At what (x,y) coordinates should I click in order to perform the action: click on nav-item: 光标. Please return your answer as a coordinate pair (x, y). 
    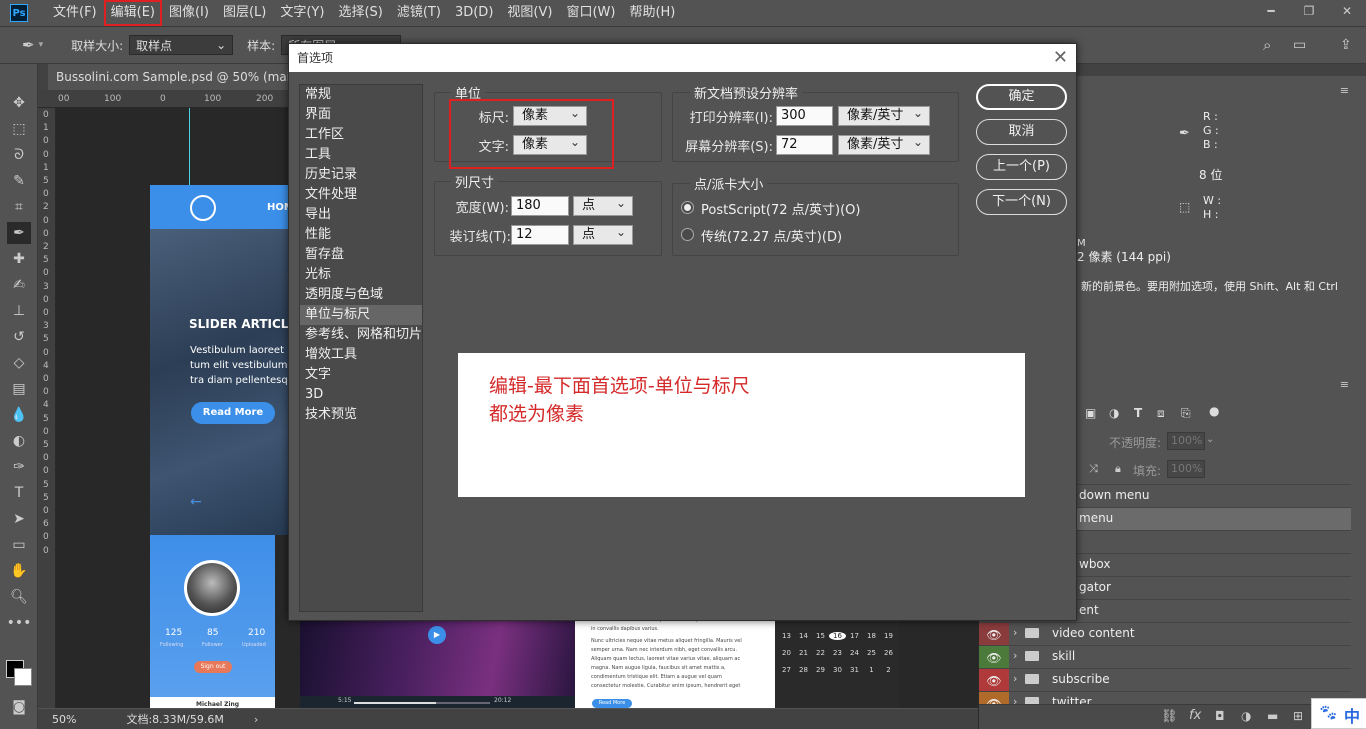
    Looking at the image, I should click on (361, 275).